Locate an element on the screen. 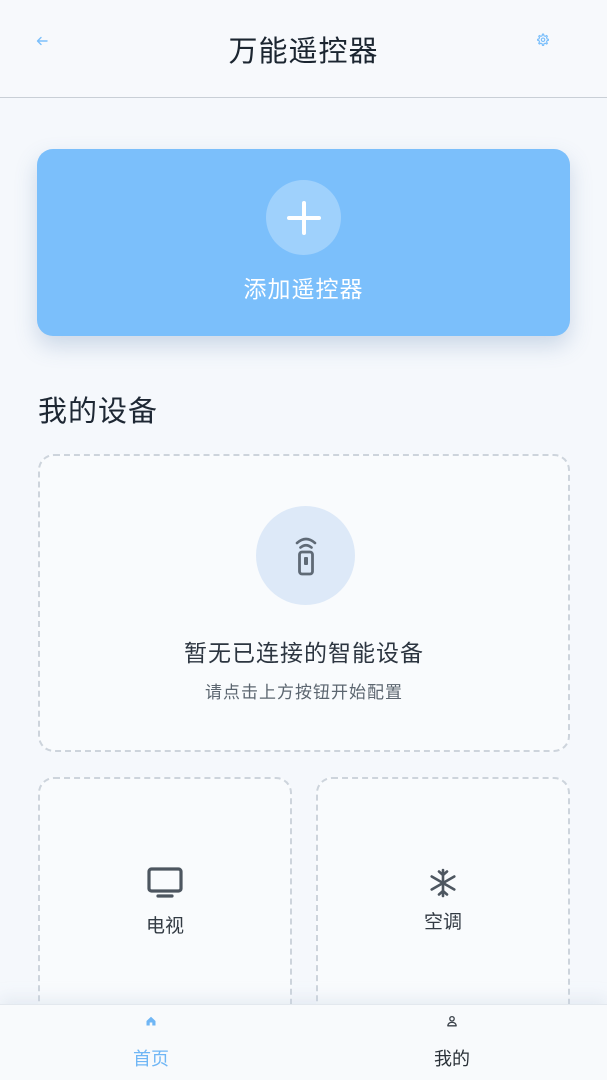  settings-button is located at coordinates (542, 39).